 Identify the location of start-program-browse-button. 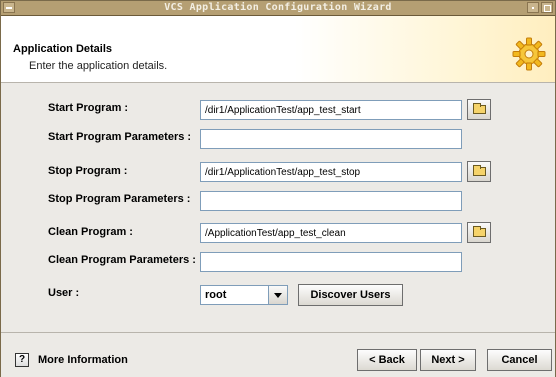
(479, 109).